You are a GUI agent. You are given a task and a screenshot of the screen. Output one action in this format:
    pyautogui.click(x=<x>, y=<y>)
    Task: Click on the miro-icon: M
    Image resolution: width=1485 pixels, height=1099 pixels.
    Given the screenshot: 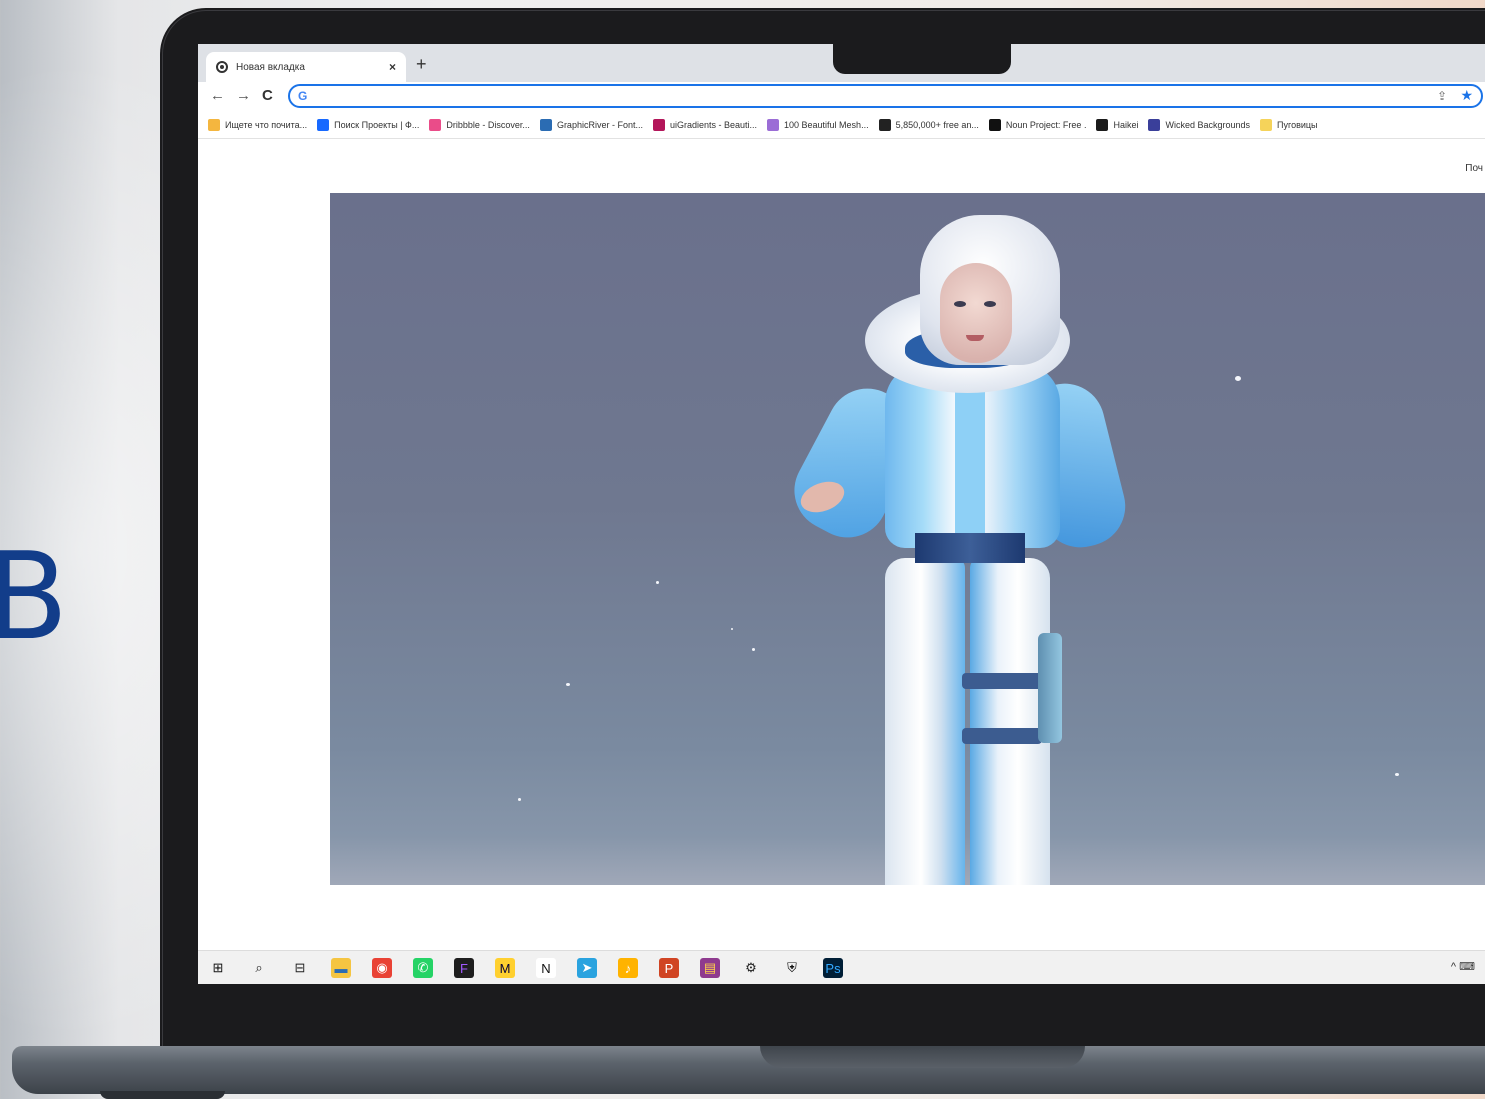 What is the action you would take?
    pyautogui.click(x=505, y=968)
    